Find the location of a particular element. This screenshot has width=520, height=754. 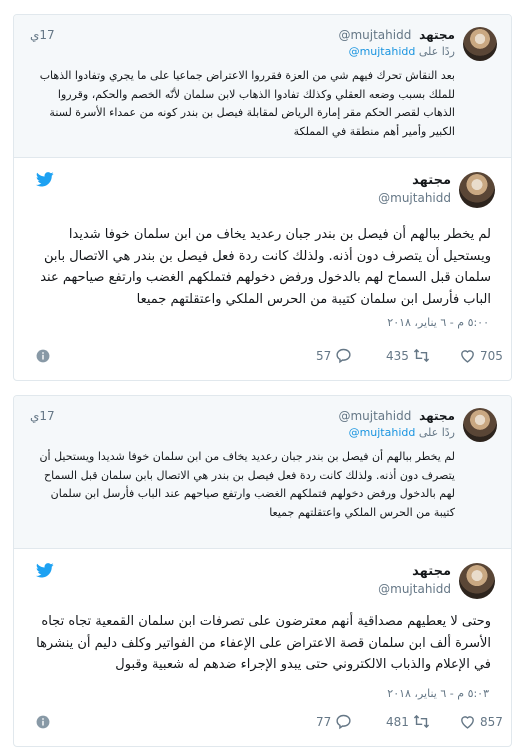

tweet-actions: 705 435 57 is located at coordinates (262, 356).